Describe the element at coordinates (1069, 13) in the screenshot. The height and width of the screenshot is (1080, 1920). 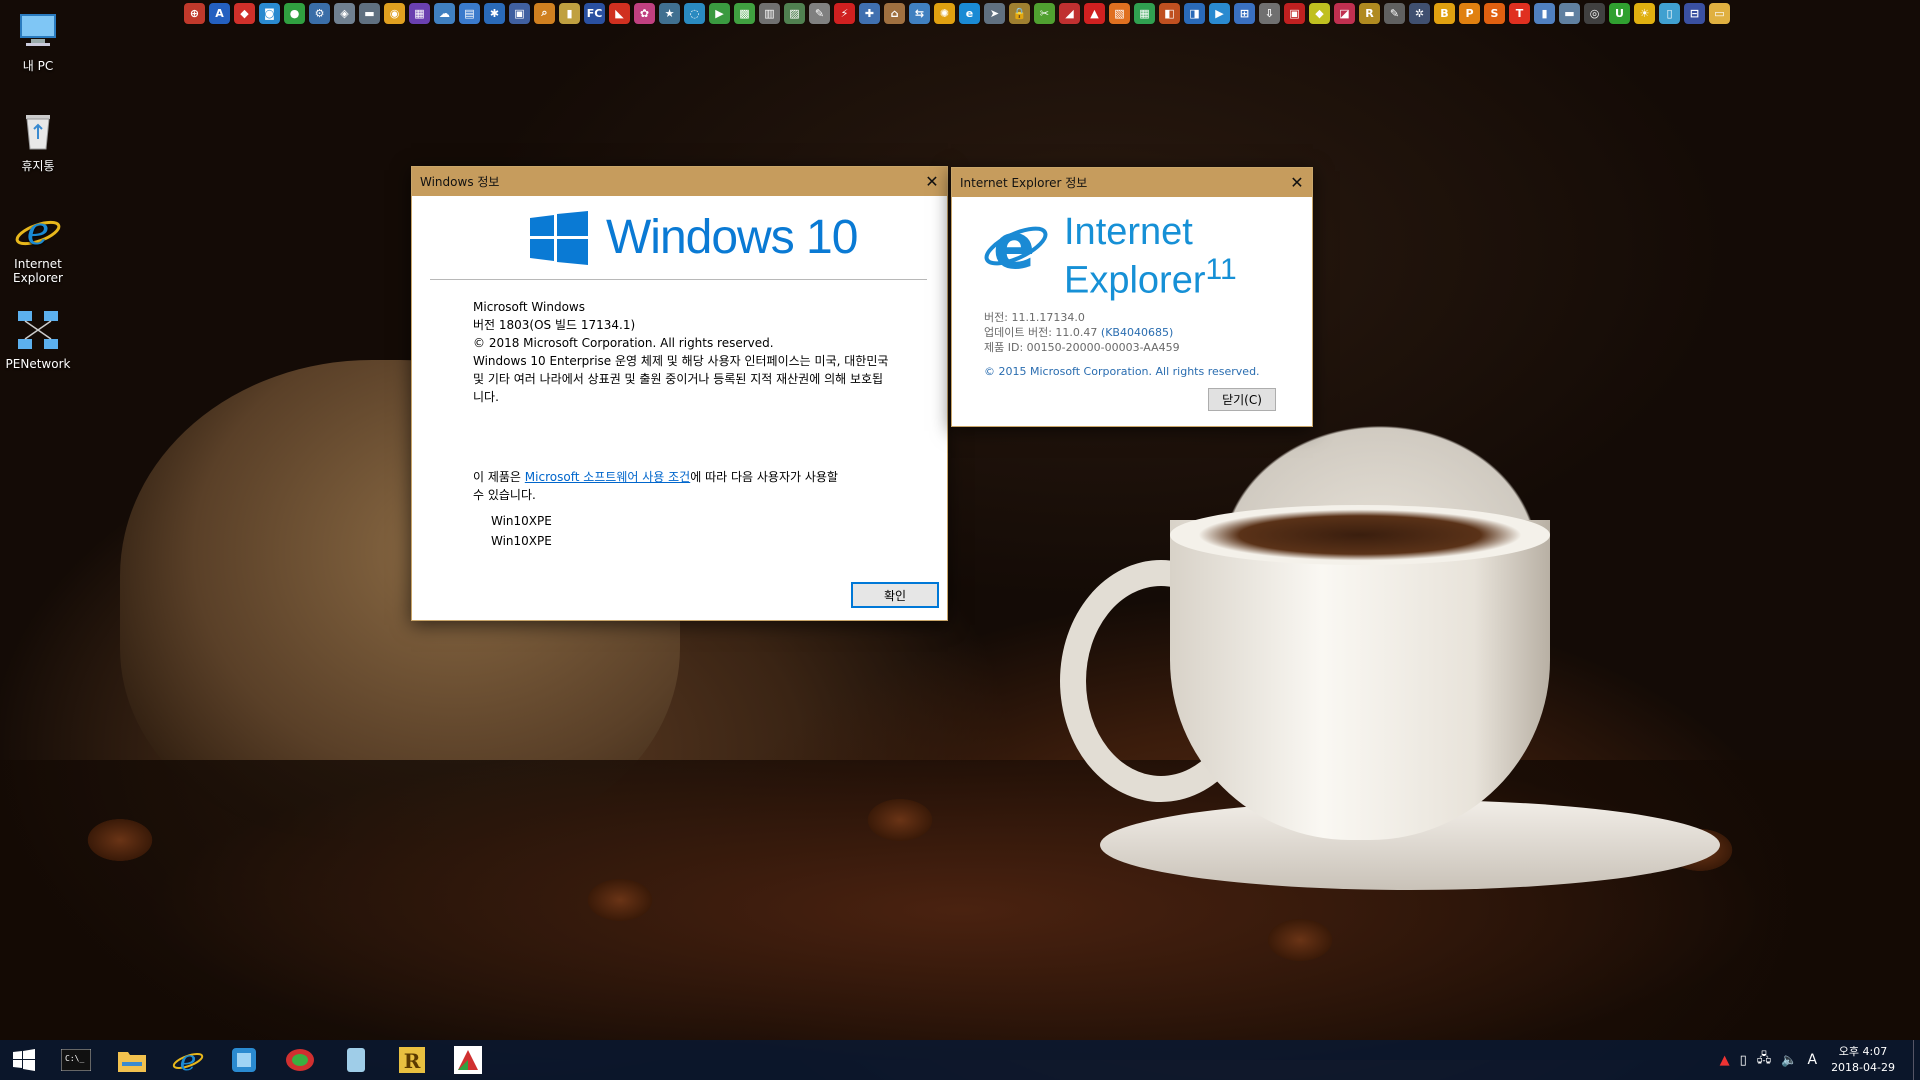
I see `app-icon: ◢` at that location.